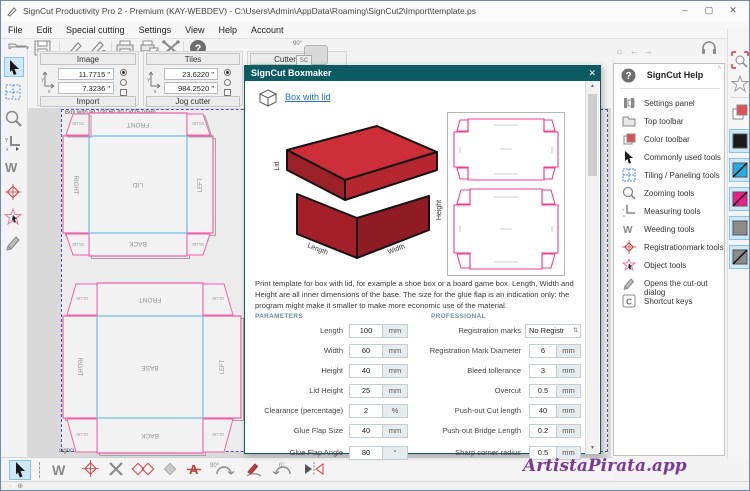 This screenshot has height=491, width=750. I want to click on back-icon: ←, so click(634, 51).